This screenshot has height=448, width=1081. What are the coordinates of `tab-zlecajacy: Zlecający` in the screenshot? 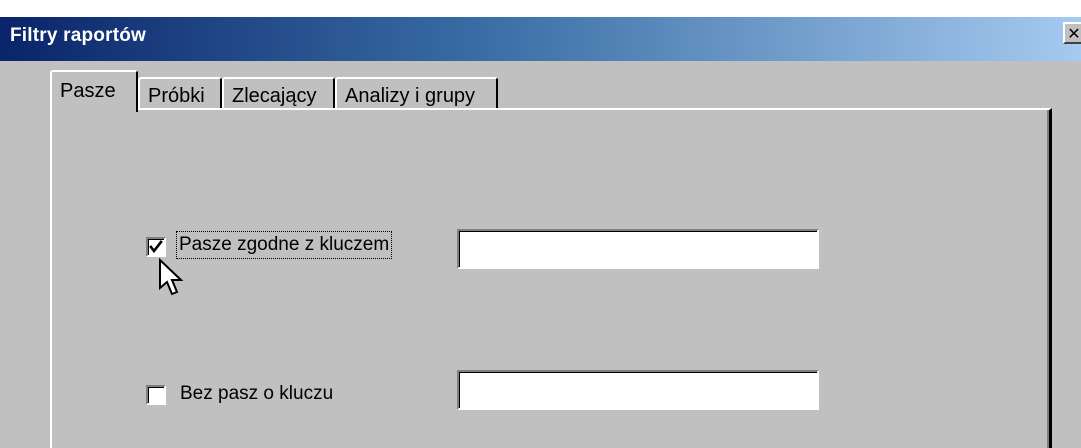 It's located at (278, 93).